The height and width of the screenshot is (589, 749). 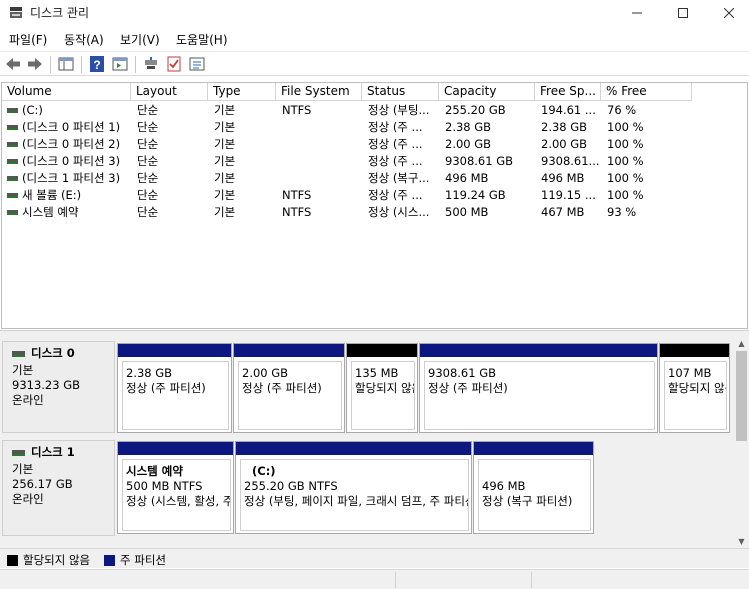 What do you see at coordinates (69, 127) in the screenshot?
I see `cell-volume: (디스크 0 파티션 1)` at bounding box center [69, 127].